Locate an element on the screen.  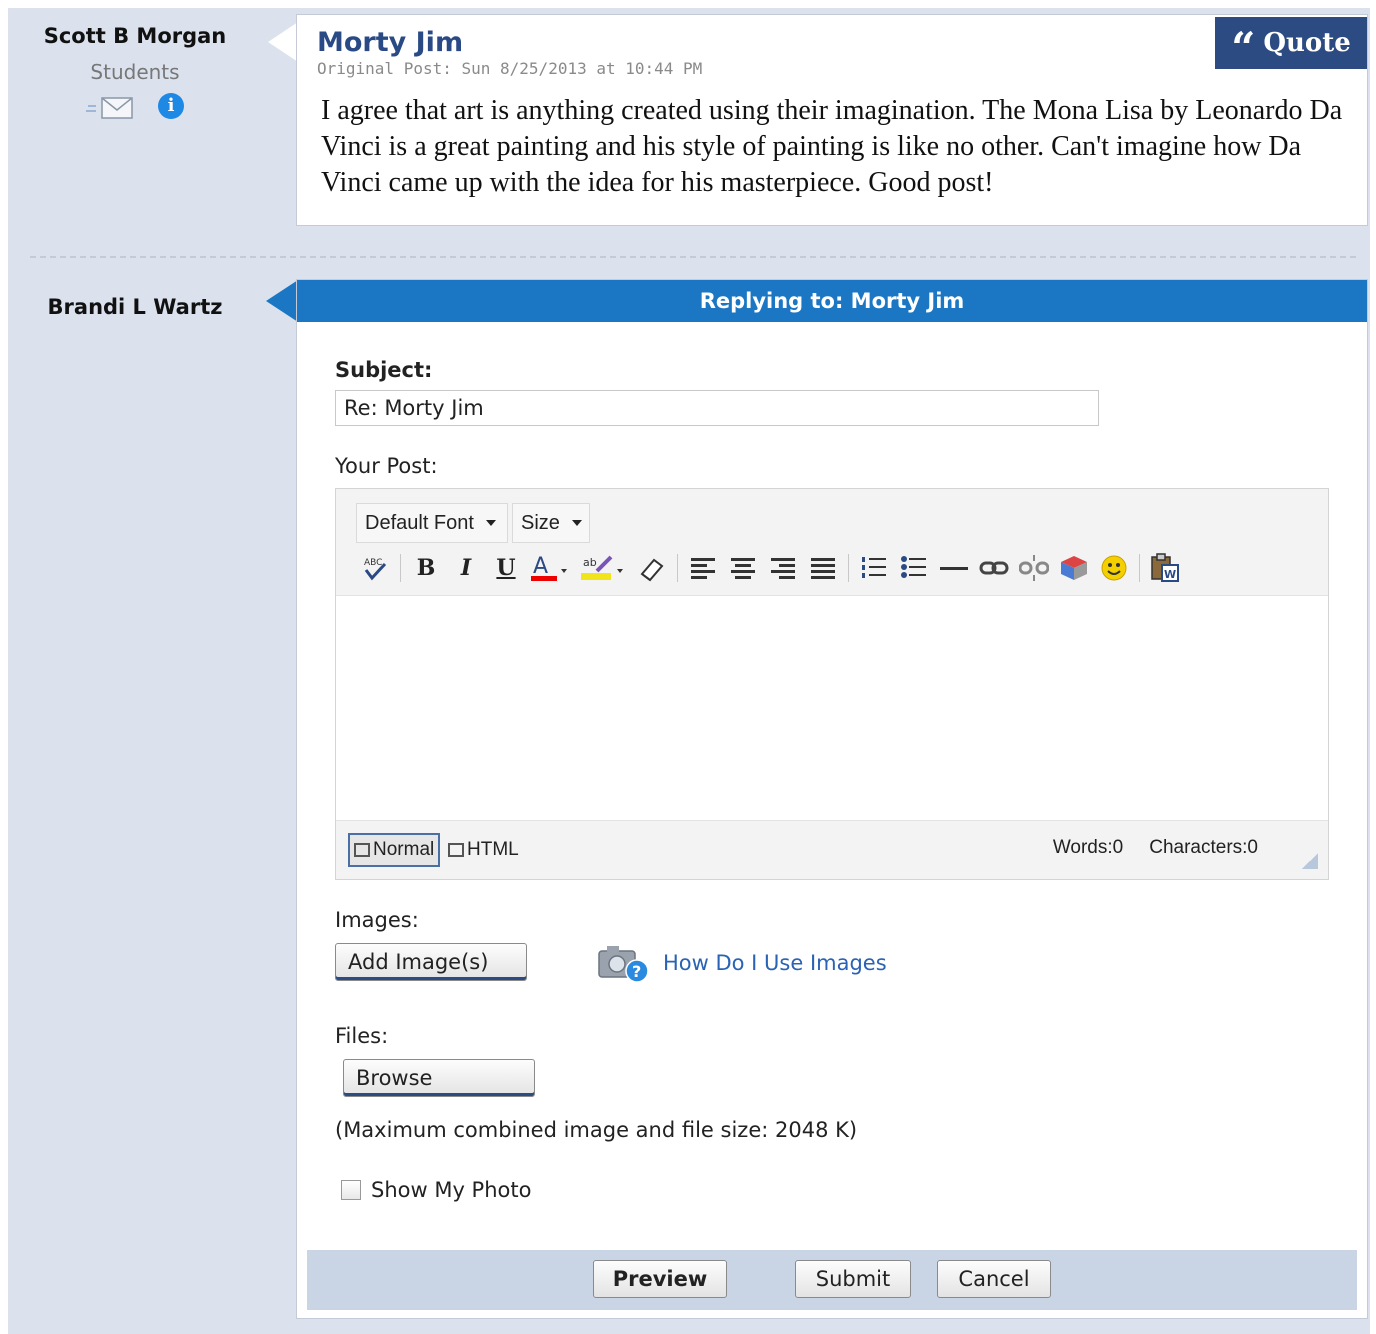
info-icon: i is located at coordinates (171, 106).